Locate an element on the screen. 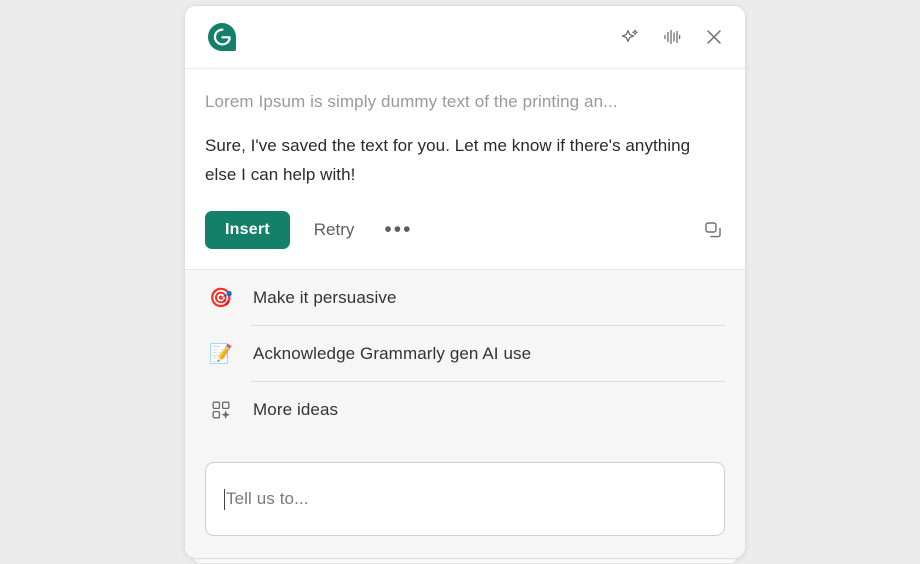 The image size is (920, 564). suggestion-acknowledge-ai-use: 📝 Acknowledge Grammarly gen AI use is located at coordinates (465, 354).